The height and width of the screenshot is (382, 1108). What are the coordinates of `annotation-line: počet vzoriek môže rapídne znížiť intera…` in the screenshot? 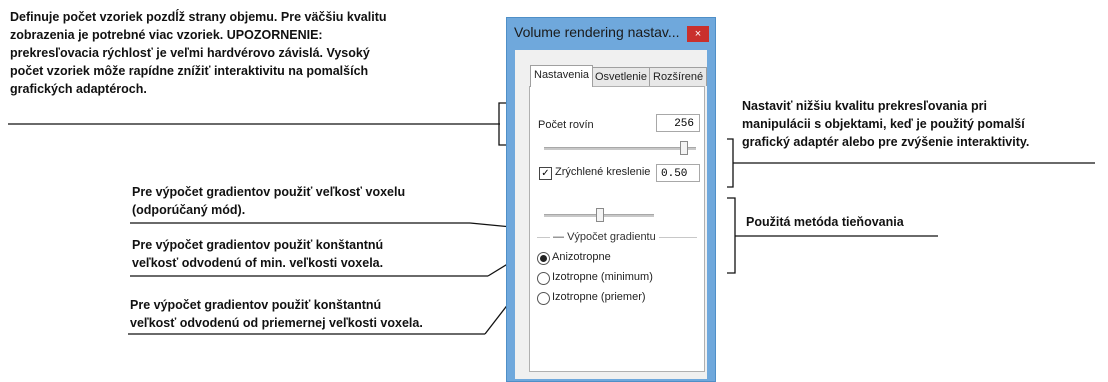 It's located at (189, 71).